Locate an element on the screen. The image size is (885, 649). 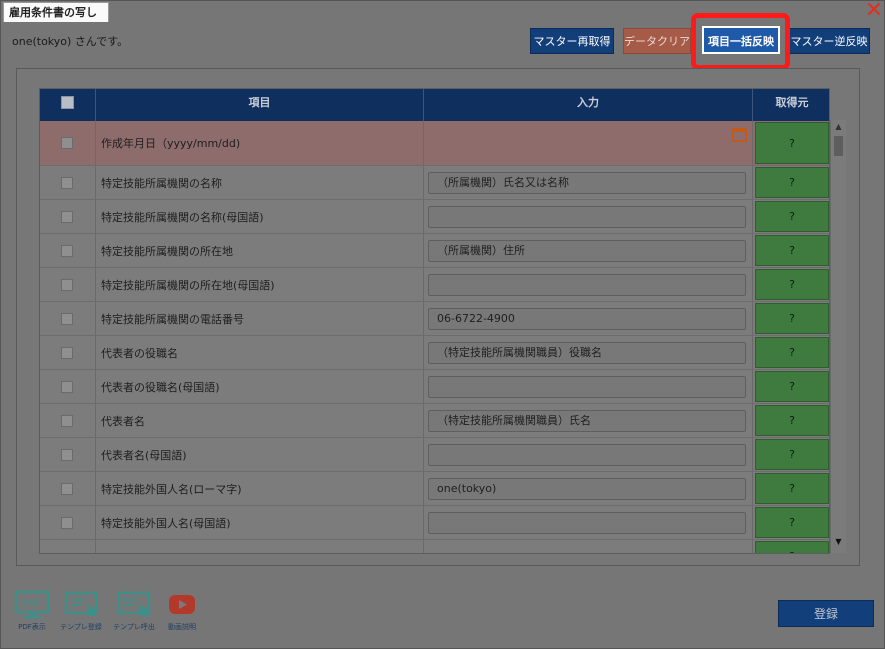
bulk-apply-button: 項目一括反映 is located at coordinates (741, 40).